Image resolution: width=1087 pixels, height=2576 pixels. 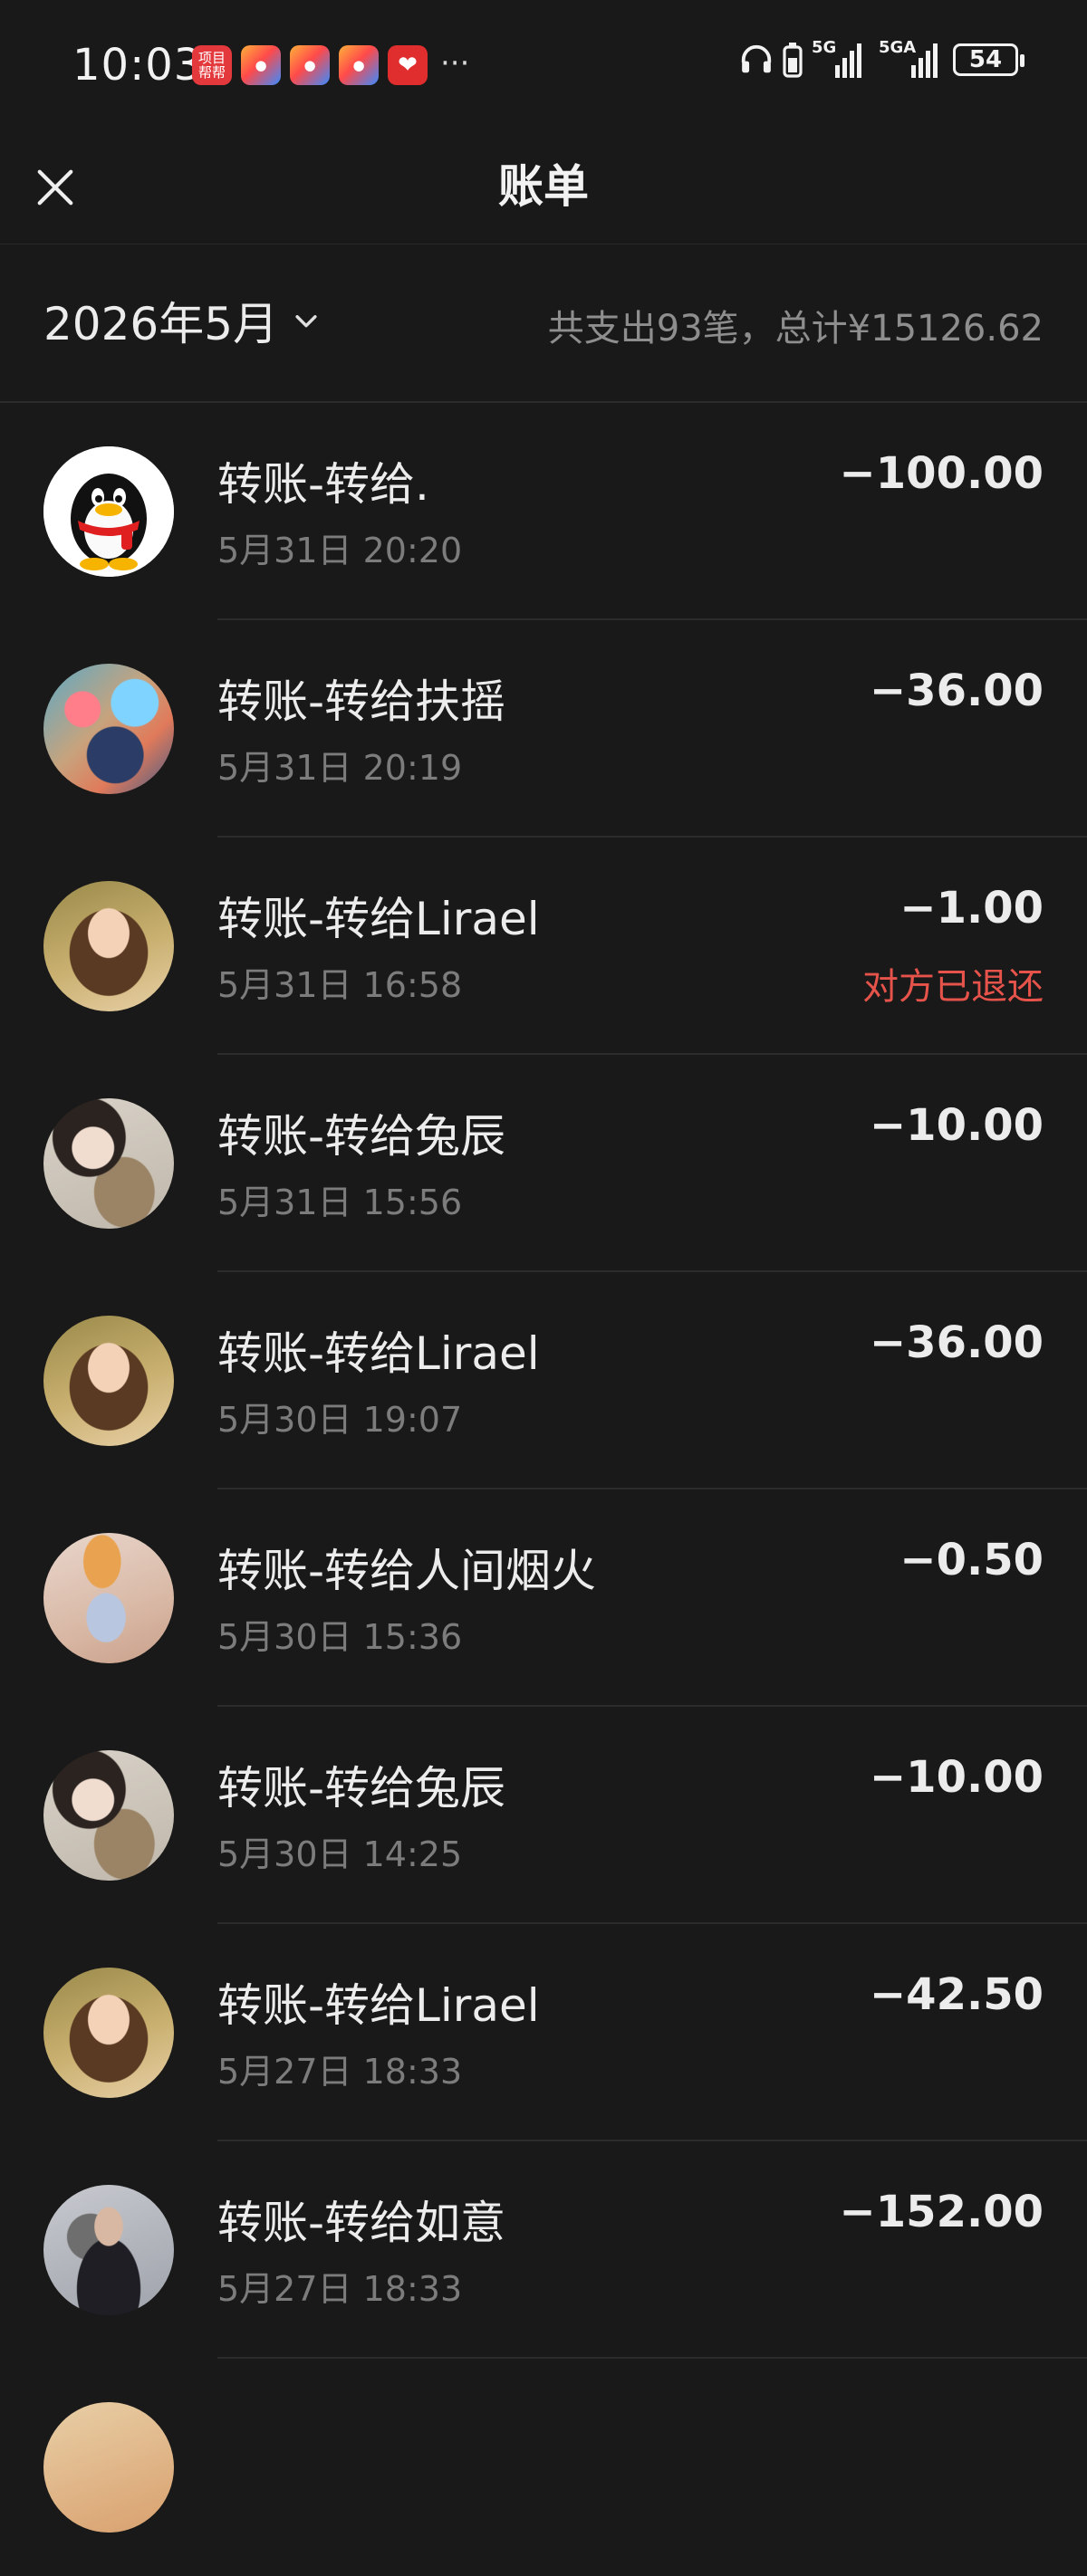 What do you see at coordinates (340, 550) in the screenshot?
I see `transaction-time: 5月31日 20:20` at bounding box center [340, 550].